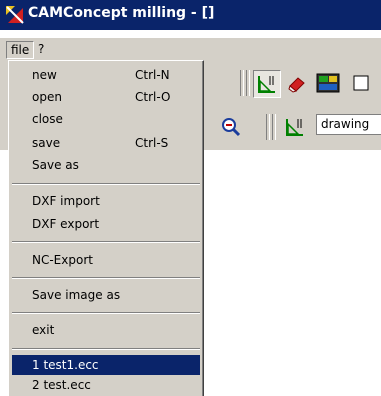  What do you see at coordinates (43, 330) in the screenshot?
I see `menu-item-label: exit` at bounding box center [43, 330].